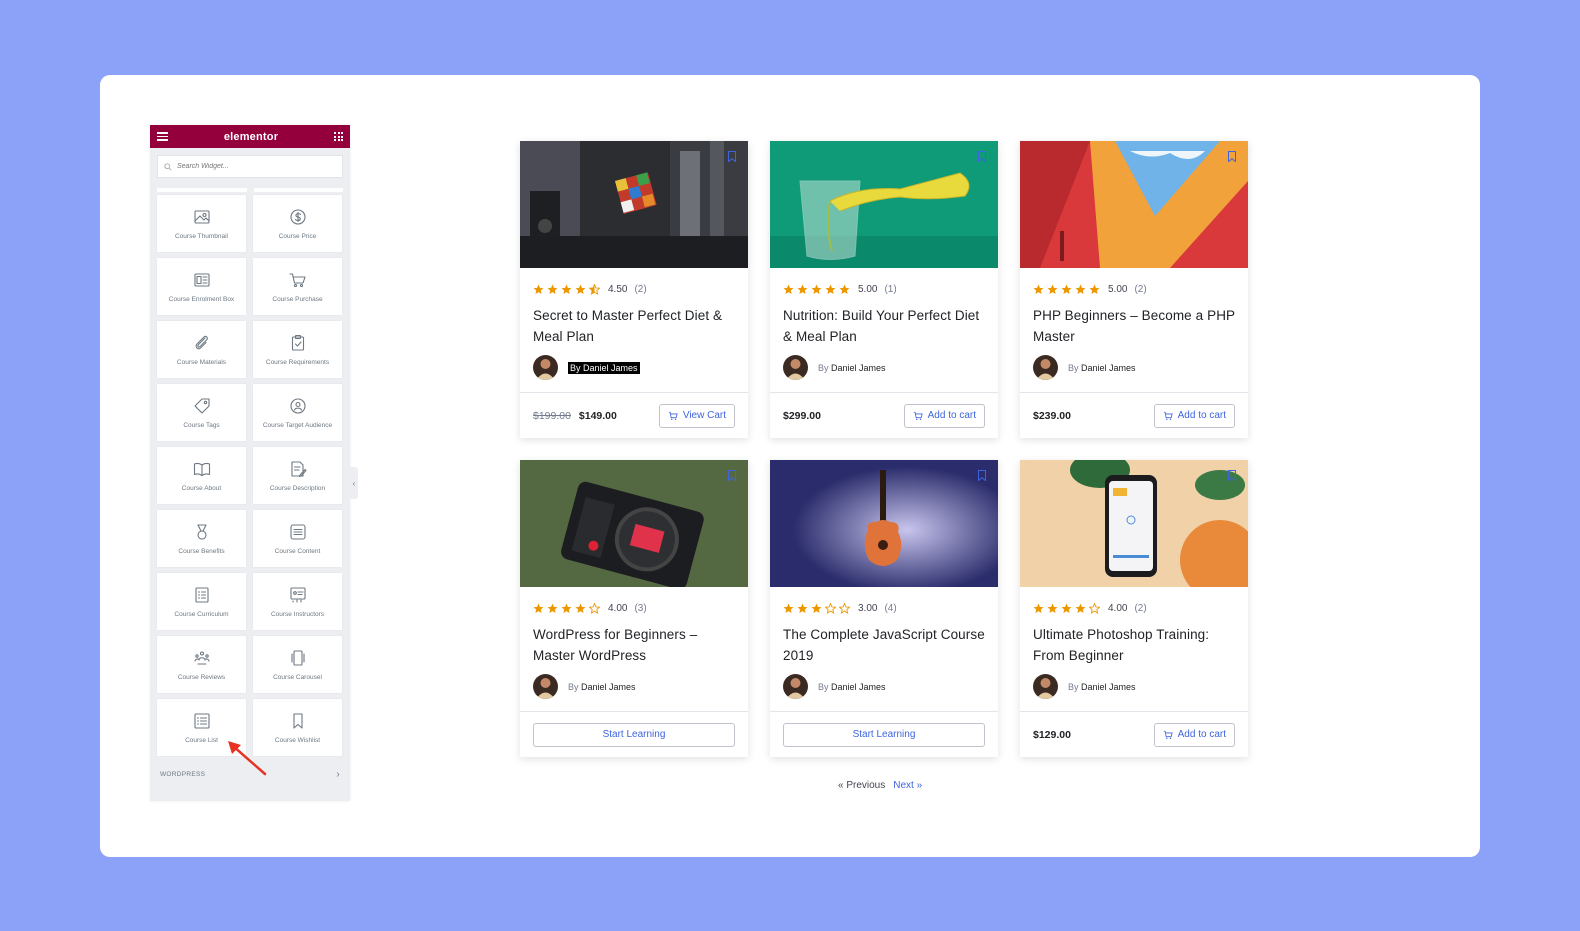 The width and height of the screenshot is (1580, 931). Describe the element at coordinates (297, 362) in the screenshot. I see `widget-label: Course Requirements` at that location.